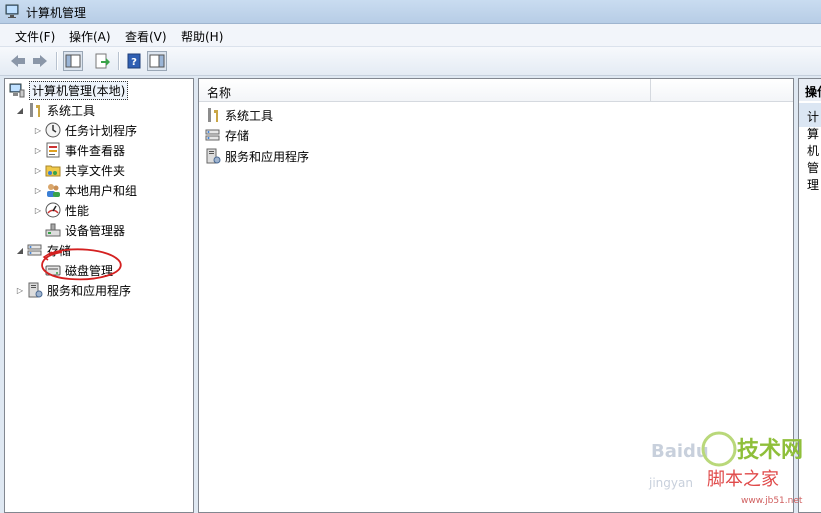 This screenshot has width=821, height=513. What do you see at coordinates (53, 150) in the screenshot?
I see `event-viewer-icon` at bounding box center [53, 150].